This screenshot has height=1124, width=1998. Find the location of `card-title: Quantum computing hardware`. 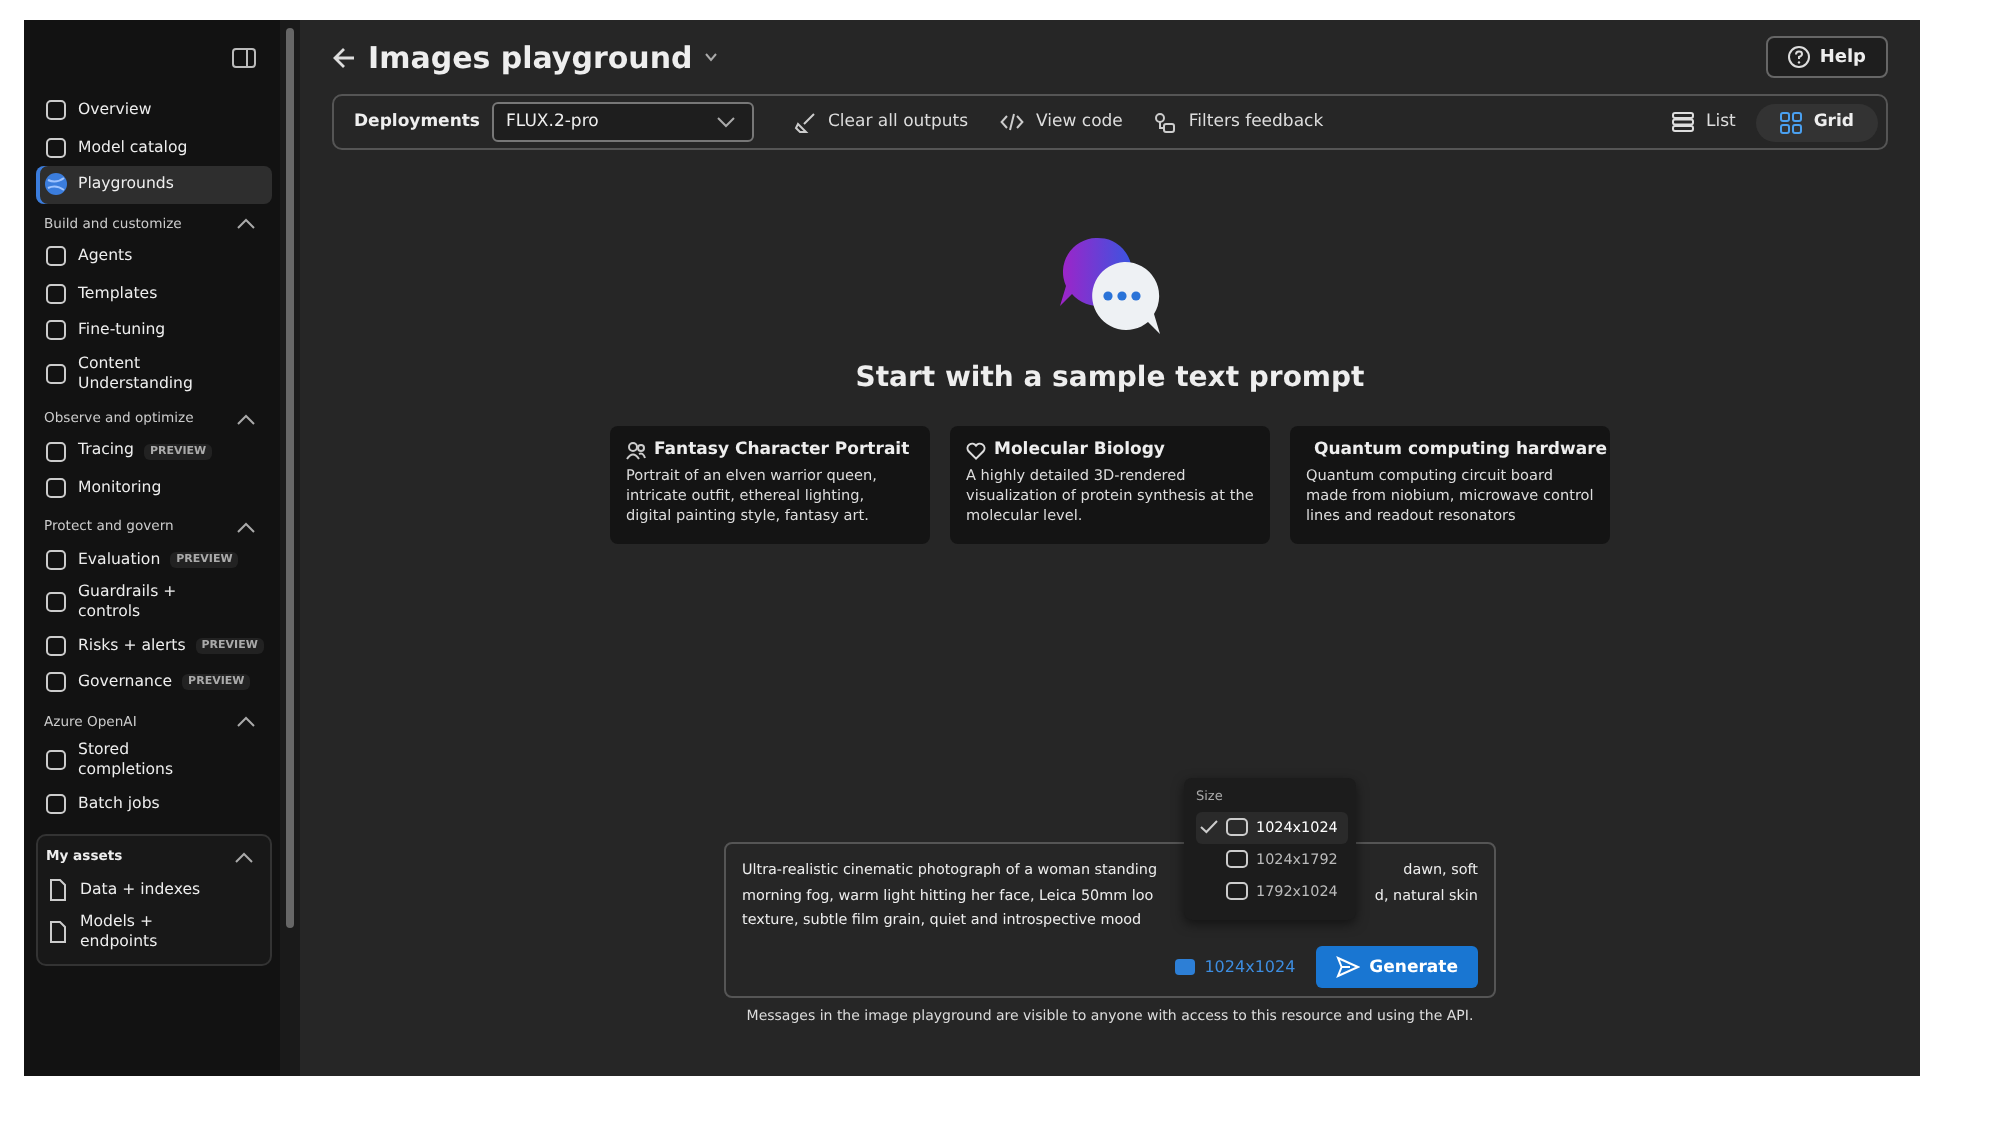

card-title: Quantum computing hardware is located at coordinates (1461, 450).